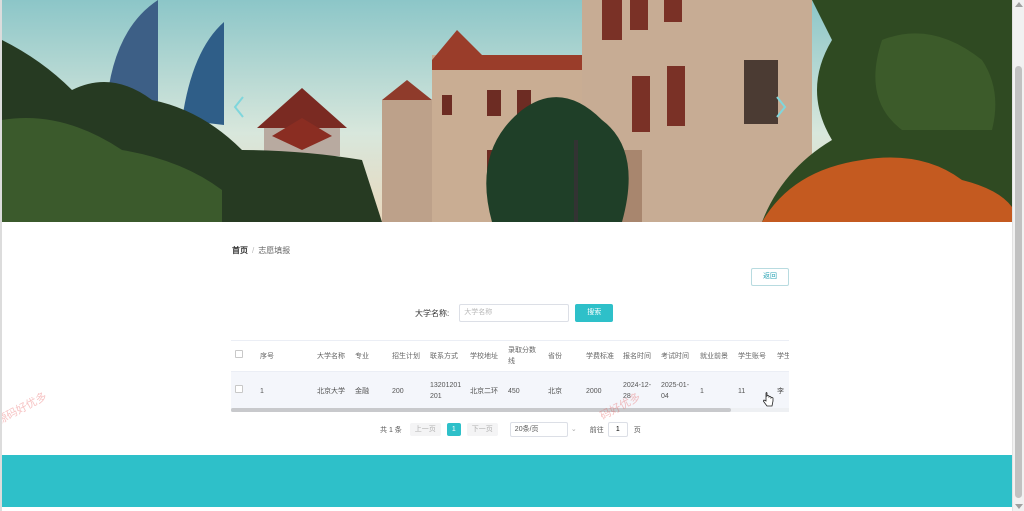 The height and width of the screenshot is (511, 1024). I want to click on column-header: 学费标准, so click(600, 356).